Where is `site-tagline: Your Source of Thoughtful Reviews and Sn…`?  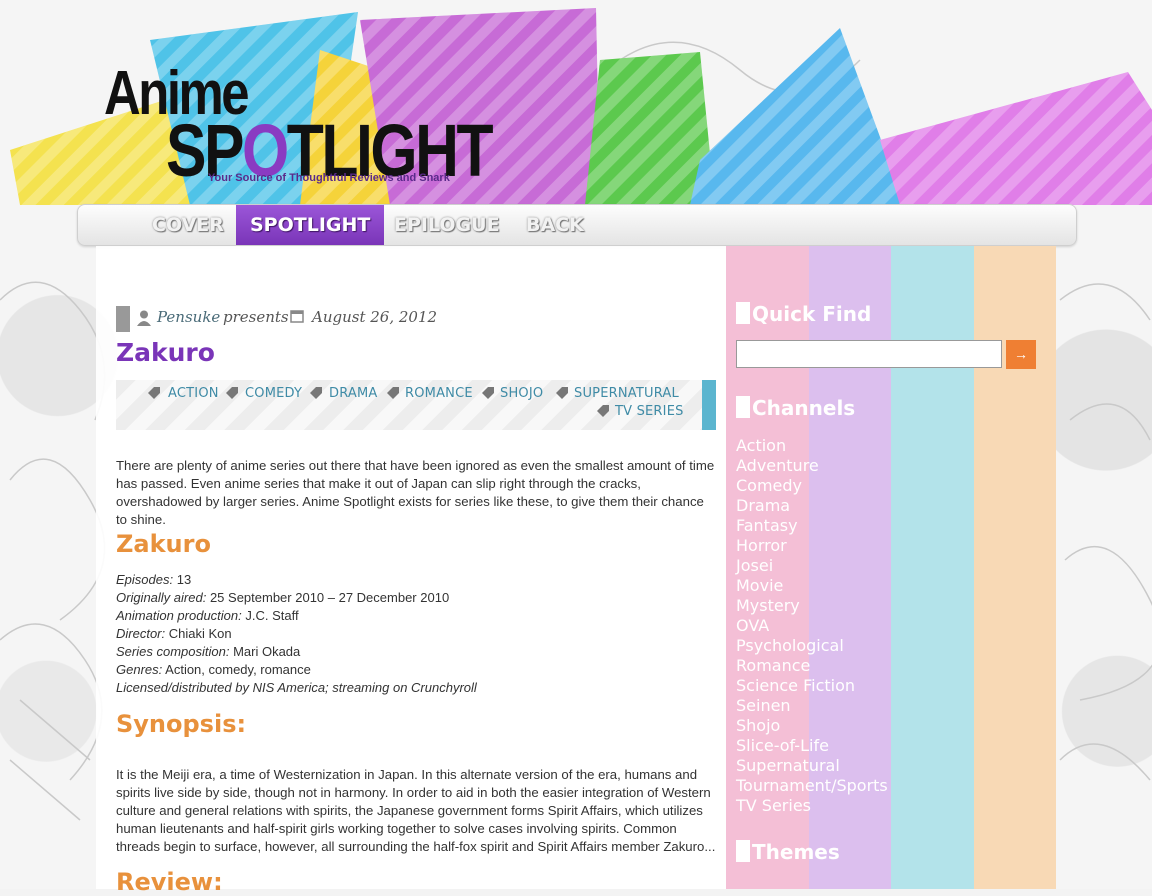
site-tagline: Your Source of Thoughtful Reviews and Sn… is located at coordinates (329, 178).